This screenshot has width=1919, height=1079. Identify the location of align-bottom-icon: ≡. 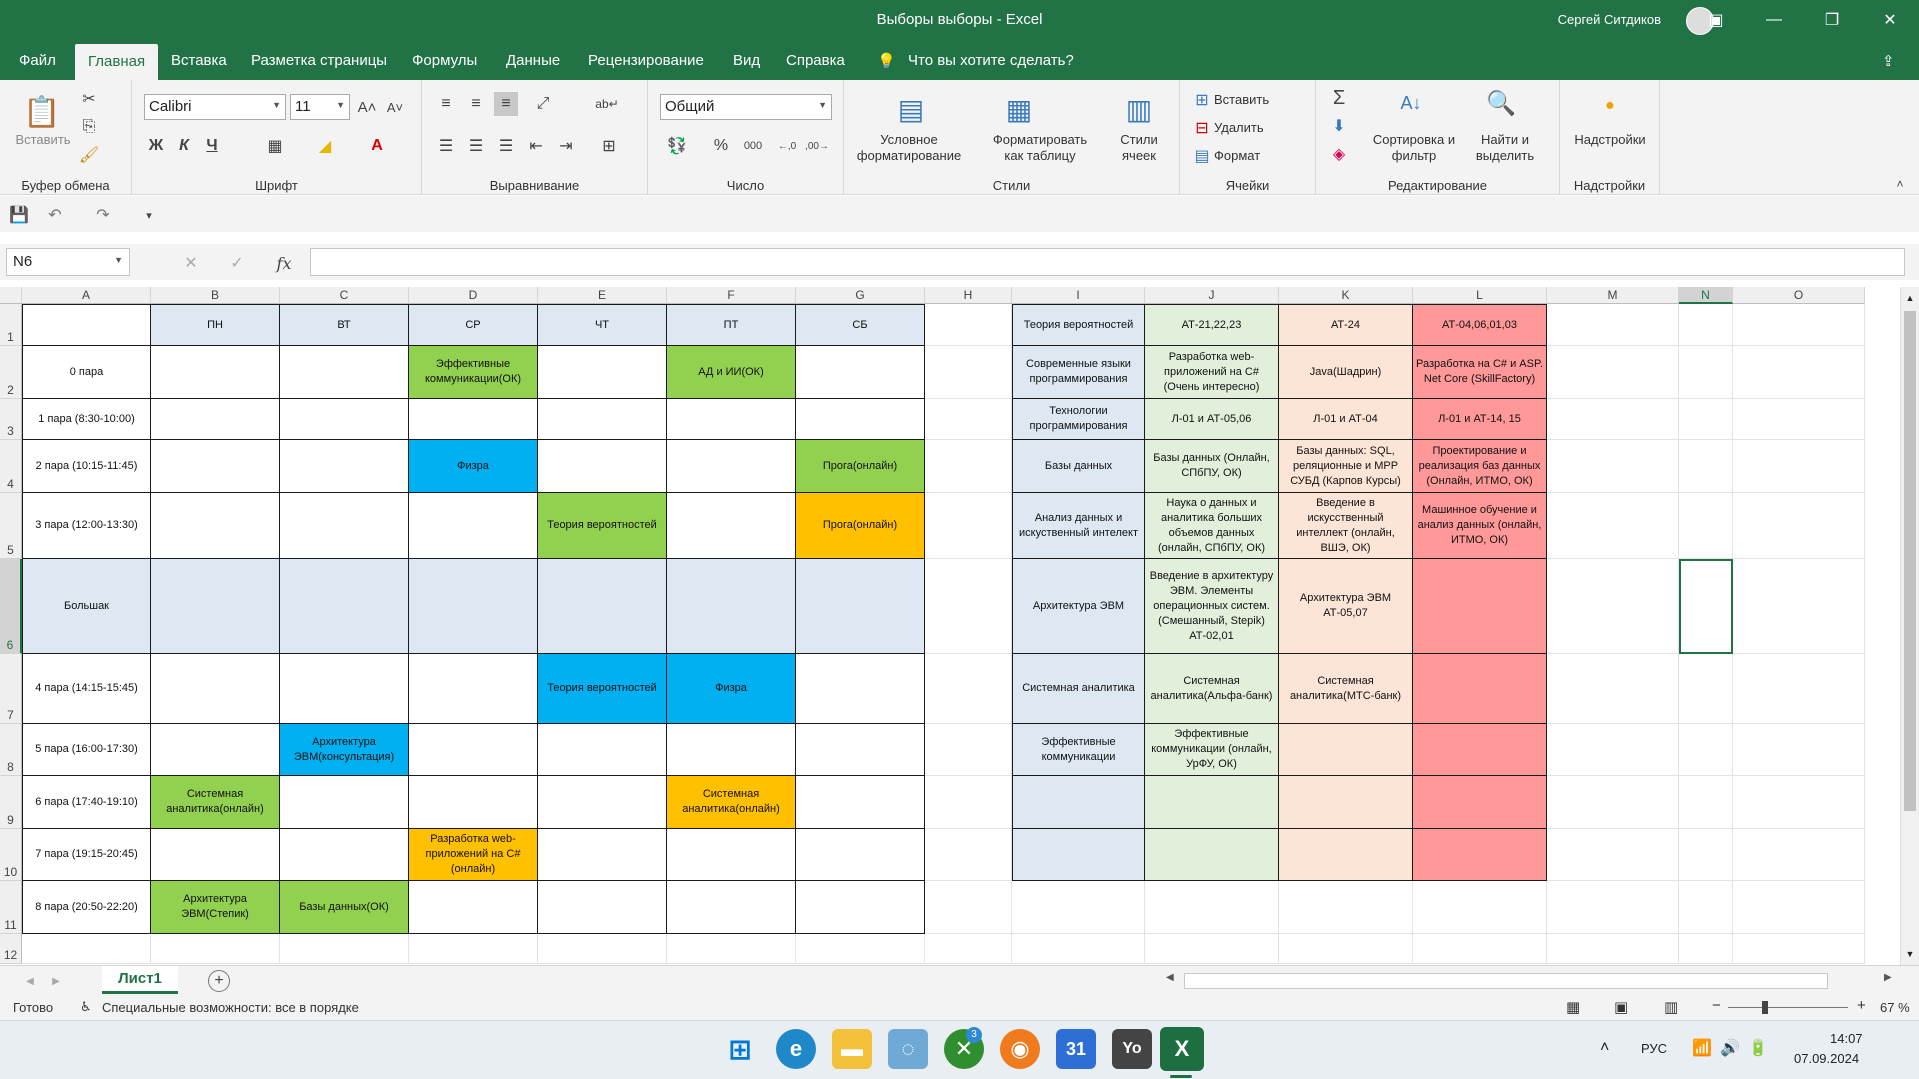
(506, 104).